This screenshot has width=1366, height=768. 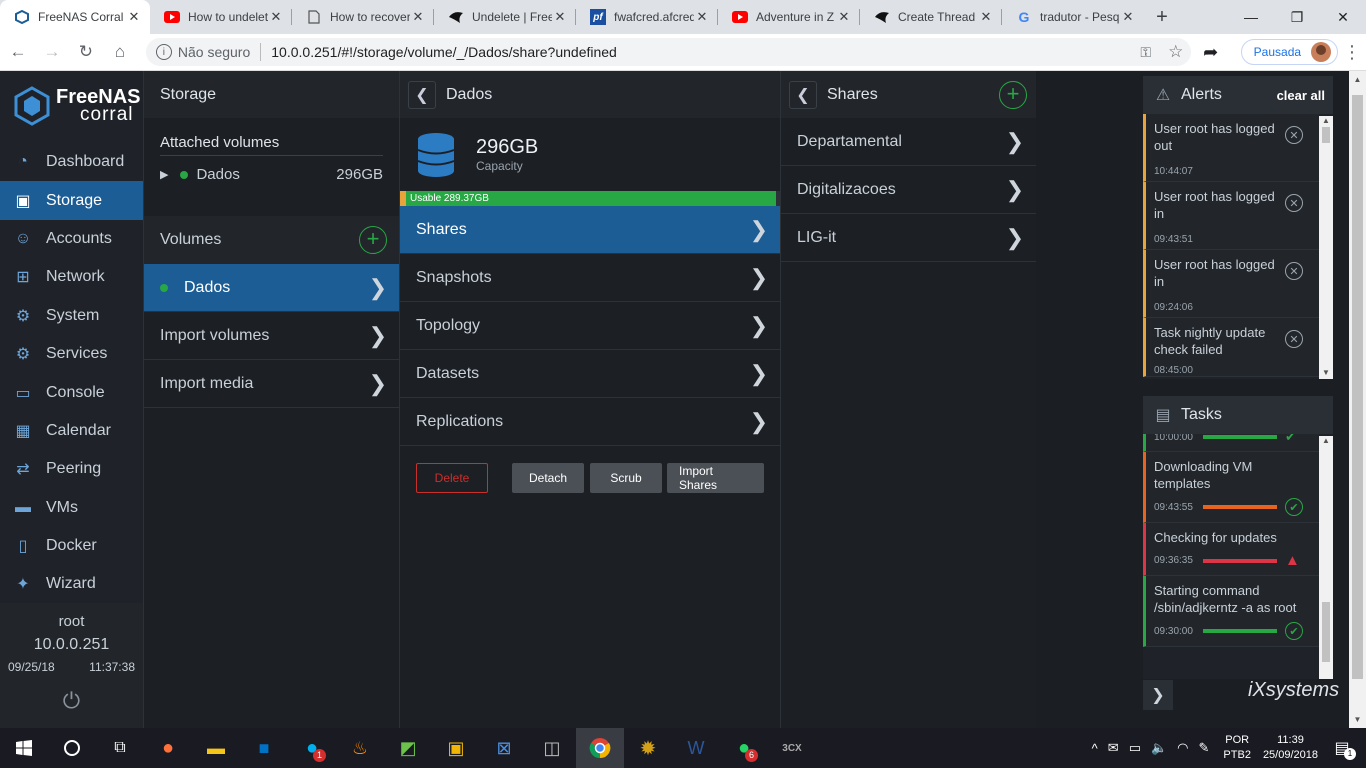 I want to click on chrome-icon, so click(x=600, y=748).